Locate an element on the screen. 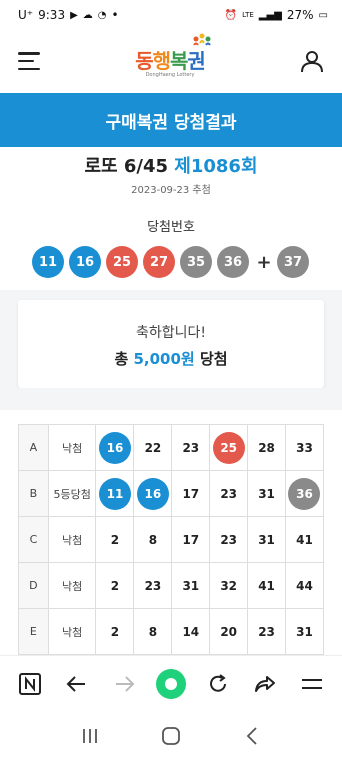 This screenshot has width=342, height=760. ticket-number-cell: 11 is located at coordinates (115, 493).